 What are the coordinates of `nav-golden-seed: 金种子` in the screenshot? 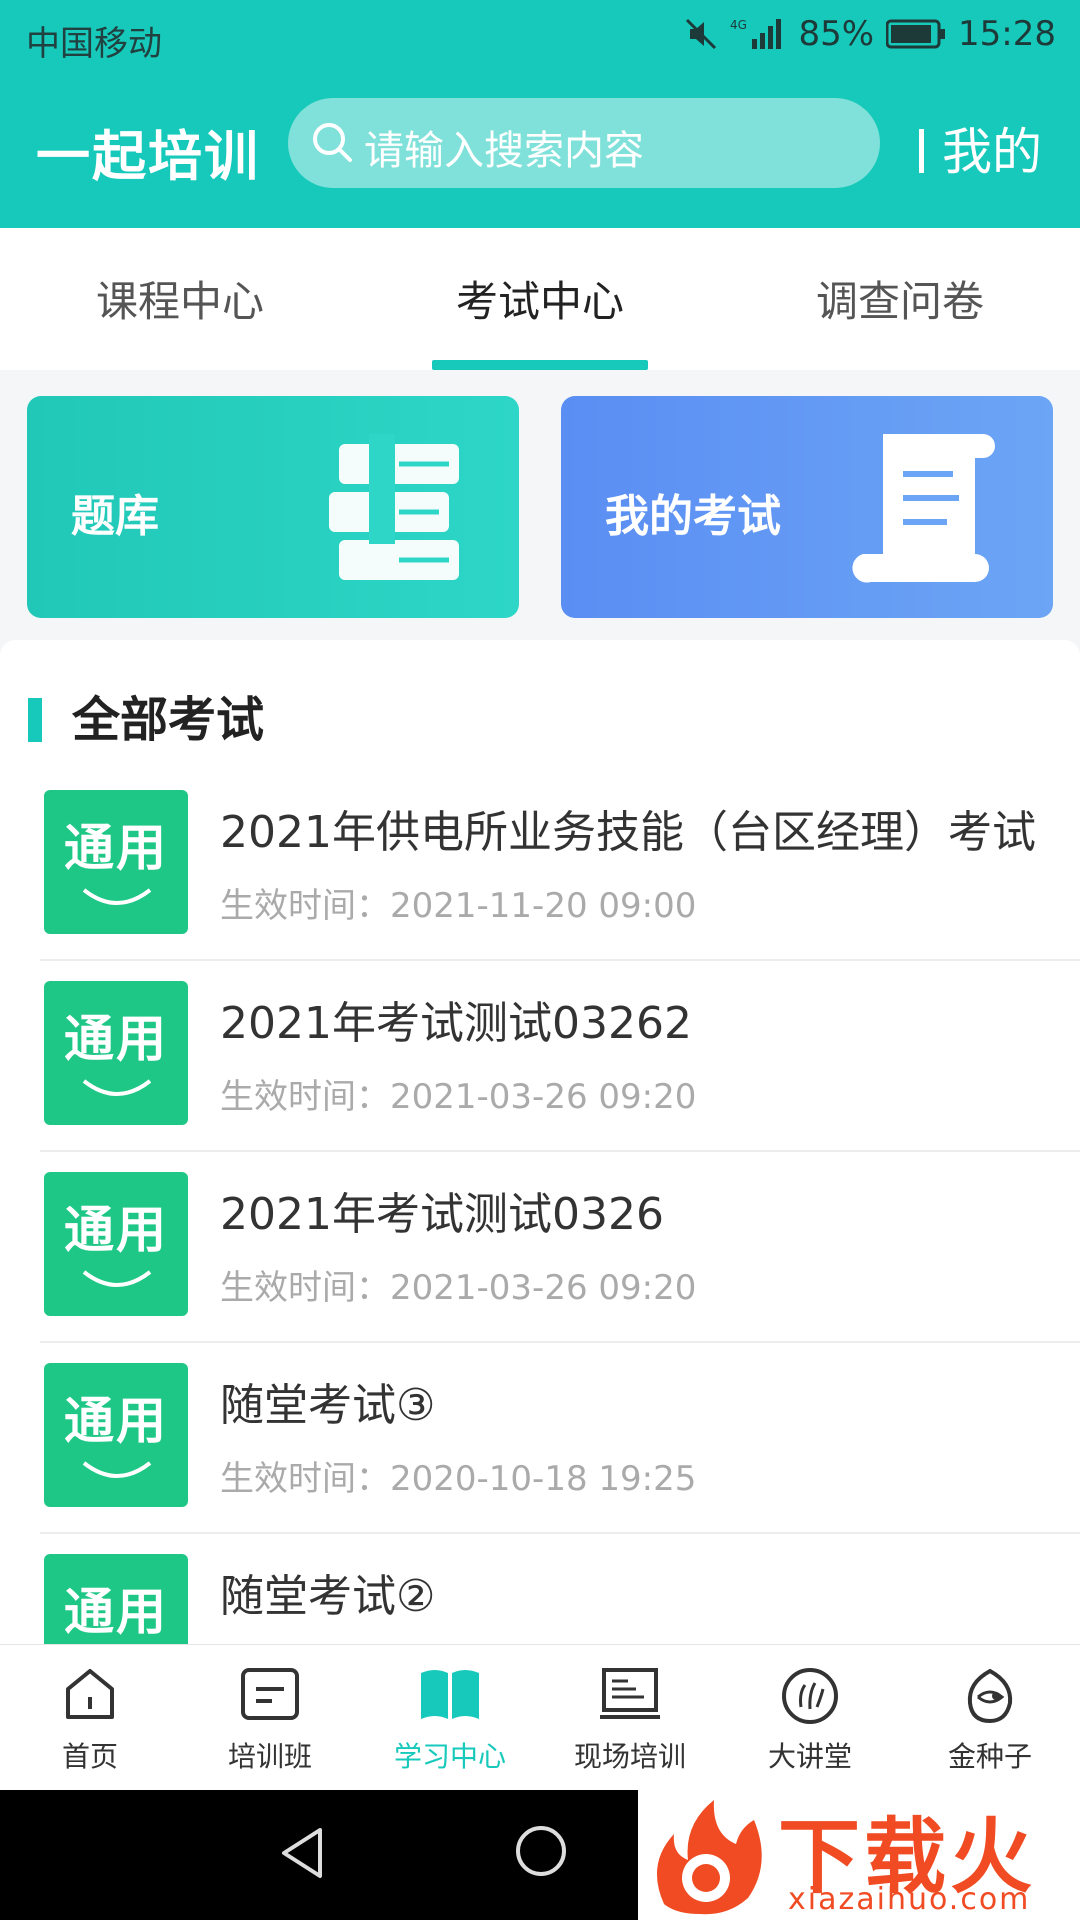 It's located at (990, 1717).